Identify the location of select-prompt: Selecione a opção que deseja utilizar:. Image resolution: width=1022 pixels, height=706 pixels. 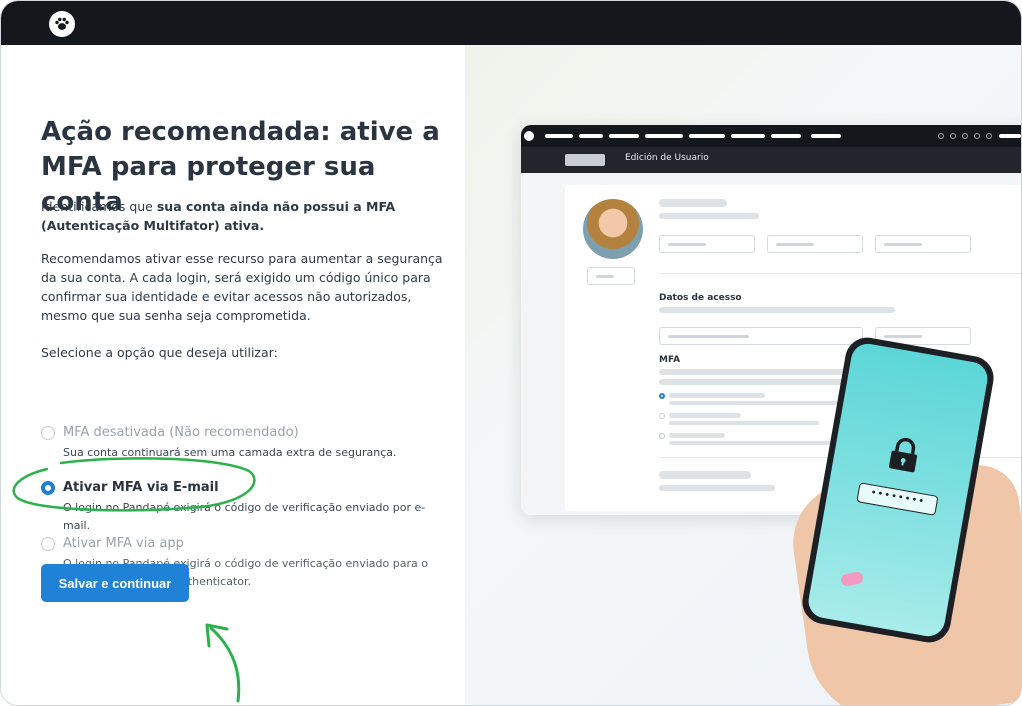
(159, 352).